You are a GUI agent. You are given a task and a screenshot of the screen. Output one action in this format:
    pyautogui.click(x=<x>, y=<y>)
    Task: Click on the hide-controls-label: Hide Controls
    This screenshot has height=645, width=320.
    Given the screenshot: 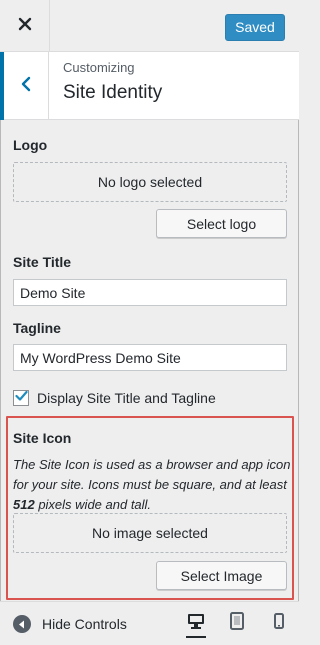 What is the action you would take?
    pyautogui.click(x=84, y=624)
    